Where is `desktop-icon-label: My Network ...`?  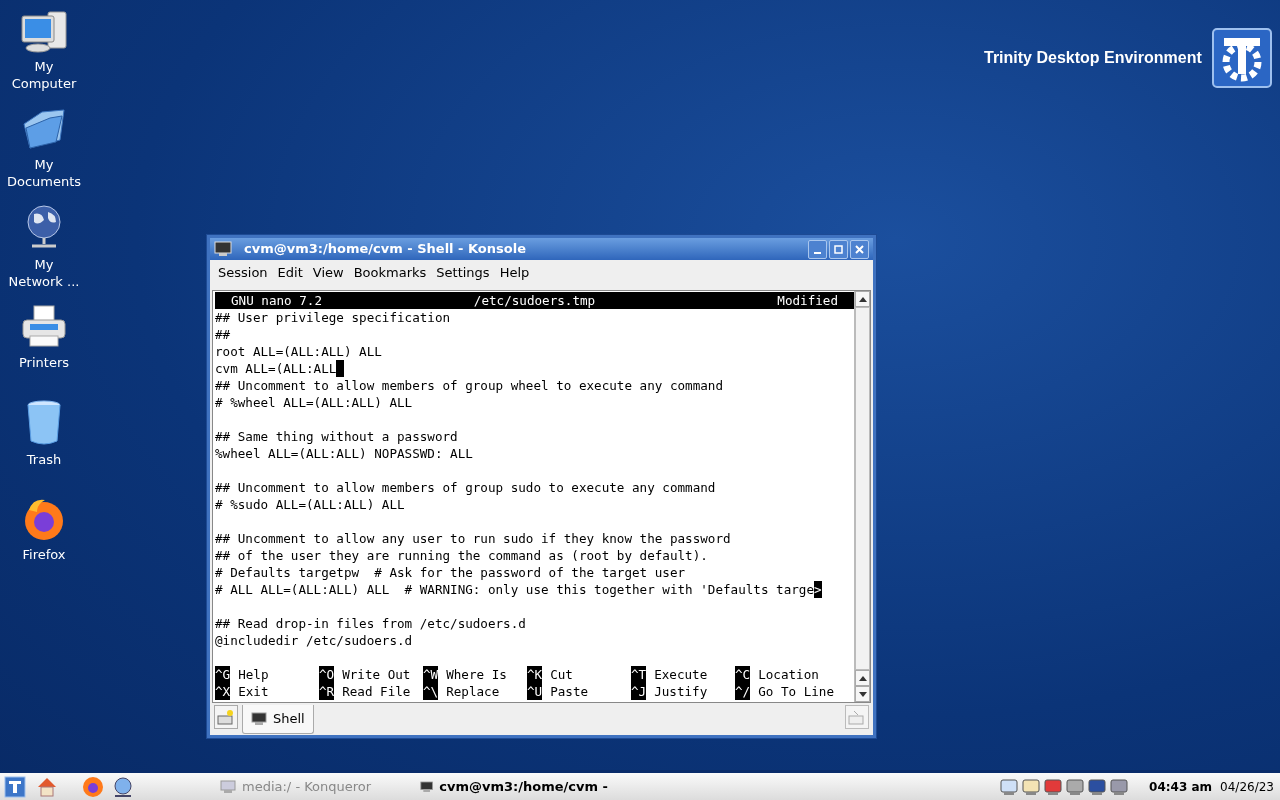
desktop-icon-label: My Network ... is located at coordinates (44, 273).